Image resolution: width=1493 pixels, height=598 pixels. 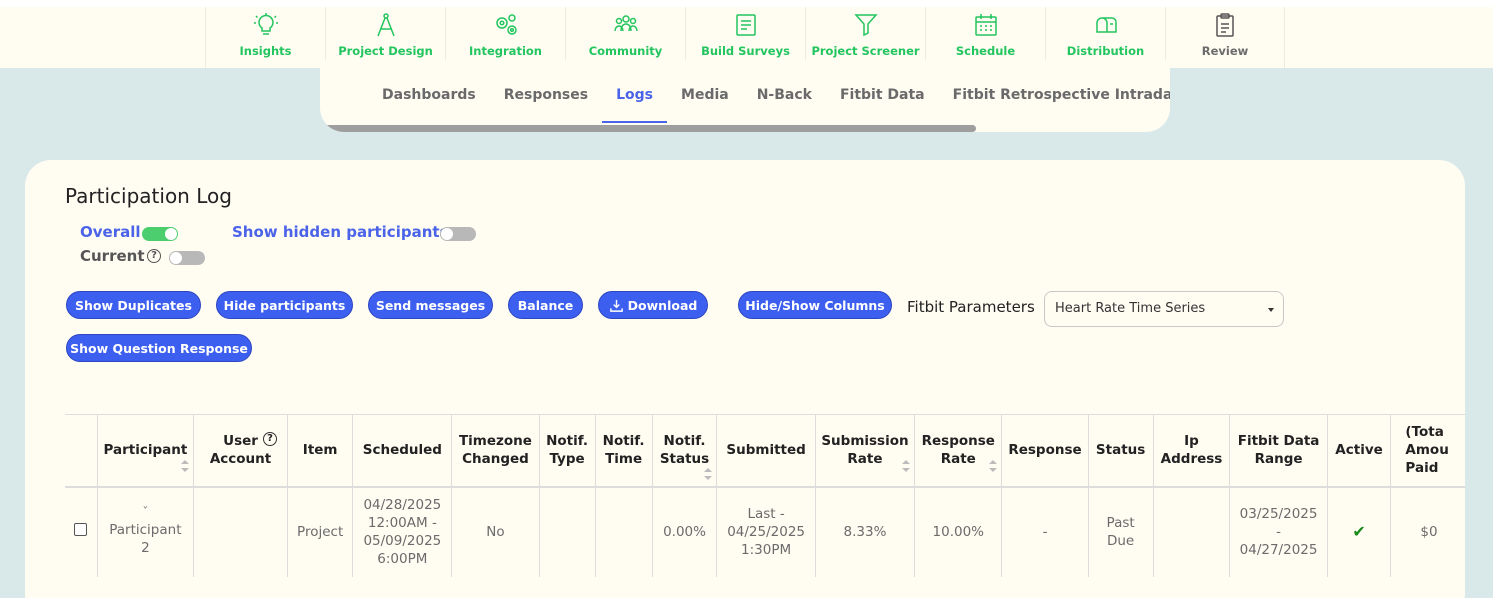 What do you see at coordinates (1106, 25) in the screenshot?
I see `mailbox-icon` at bounding box center [1106, 25].